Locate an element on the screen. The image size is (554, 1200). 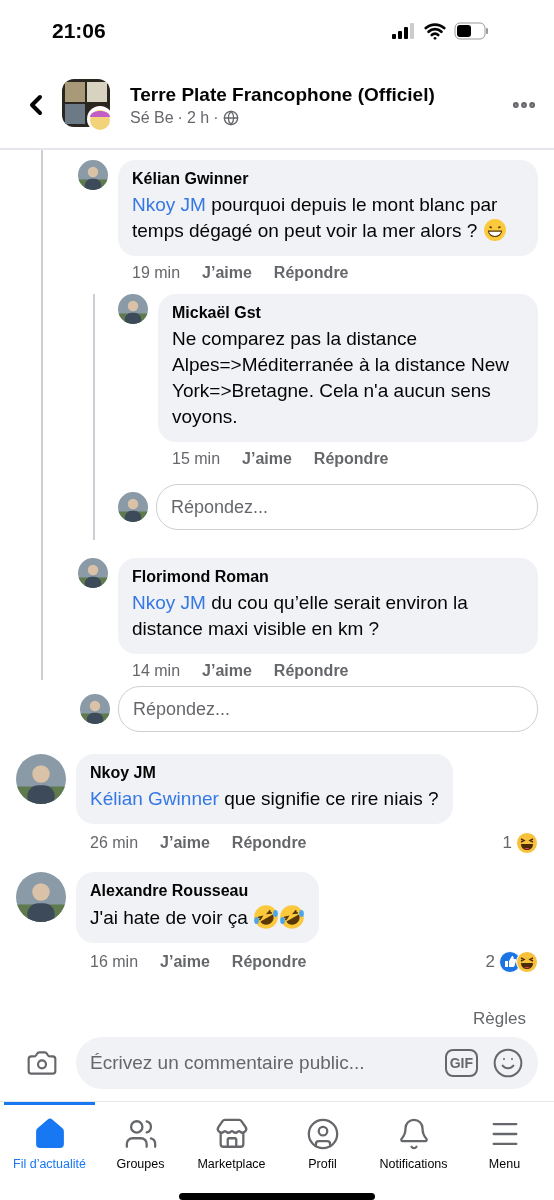
profile-icon is located at coordinates (322, 1134).